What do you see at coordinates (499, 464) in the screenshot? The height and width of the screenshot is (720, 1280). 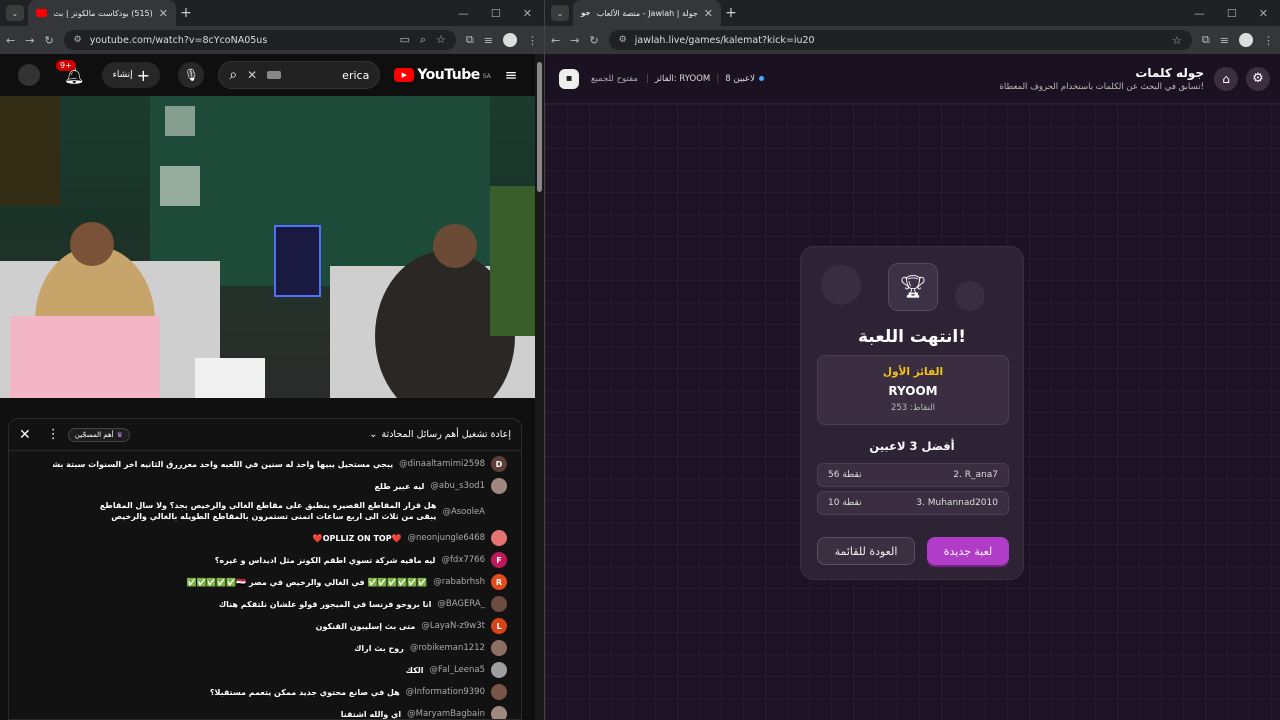 I see `chat-author-avatar: D` at bounding box center [499, 464].